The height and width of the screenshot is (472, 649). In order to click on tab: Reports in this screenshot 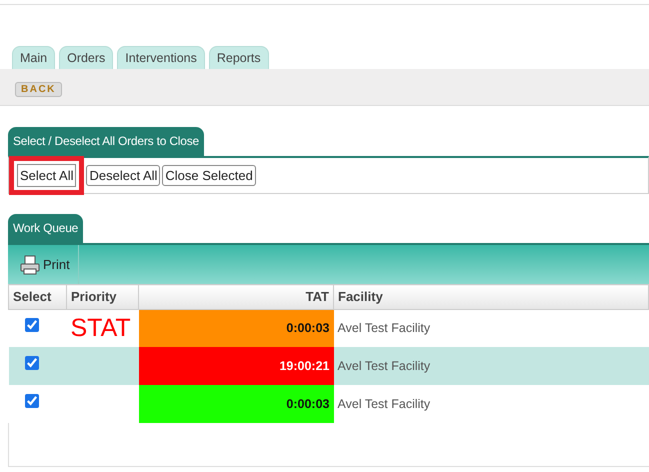, I will do `click(238, 57)`.